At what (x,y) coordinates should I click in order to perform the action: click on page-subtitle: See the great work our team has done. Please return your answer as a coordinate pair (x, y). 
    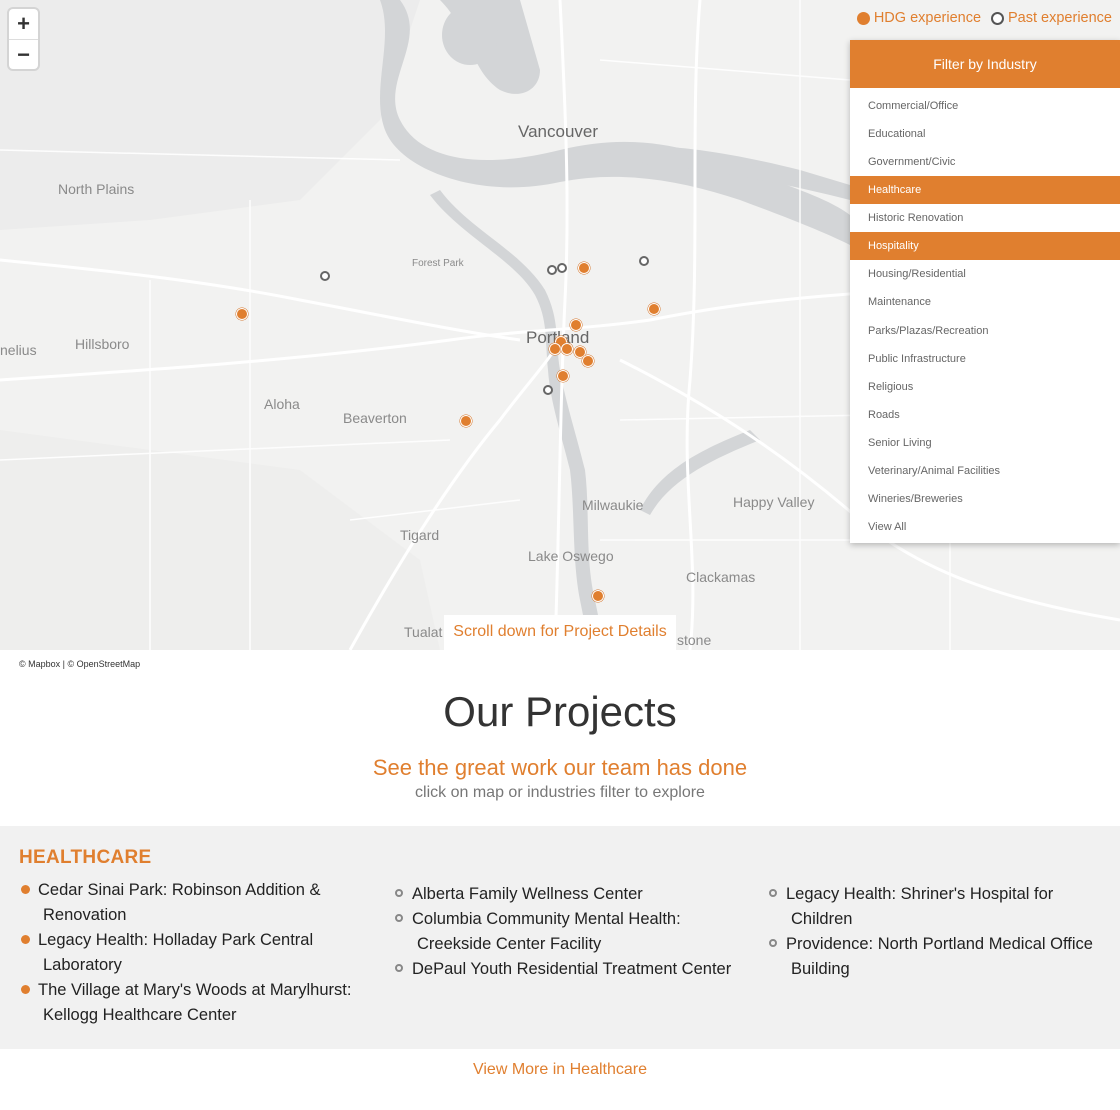
    Looking at the image, I should click on (560, 767).